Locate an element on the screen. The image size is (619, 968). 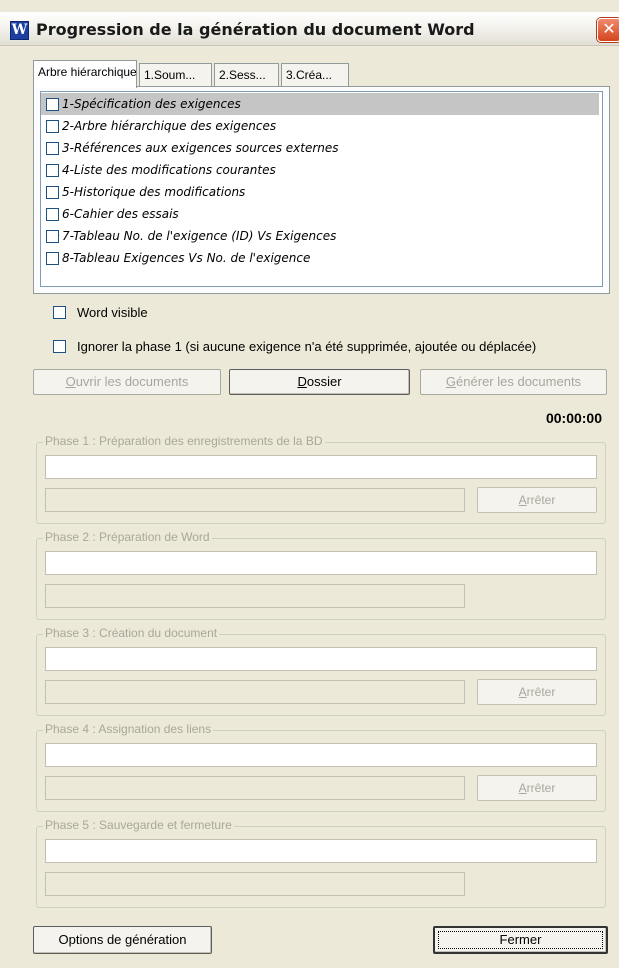
generation-options-button: Options de génération is located at coordinates (122, 940).